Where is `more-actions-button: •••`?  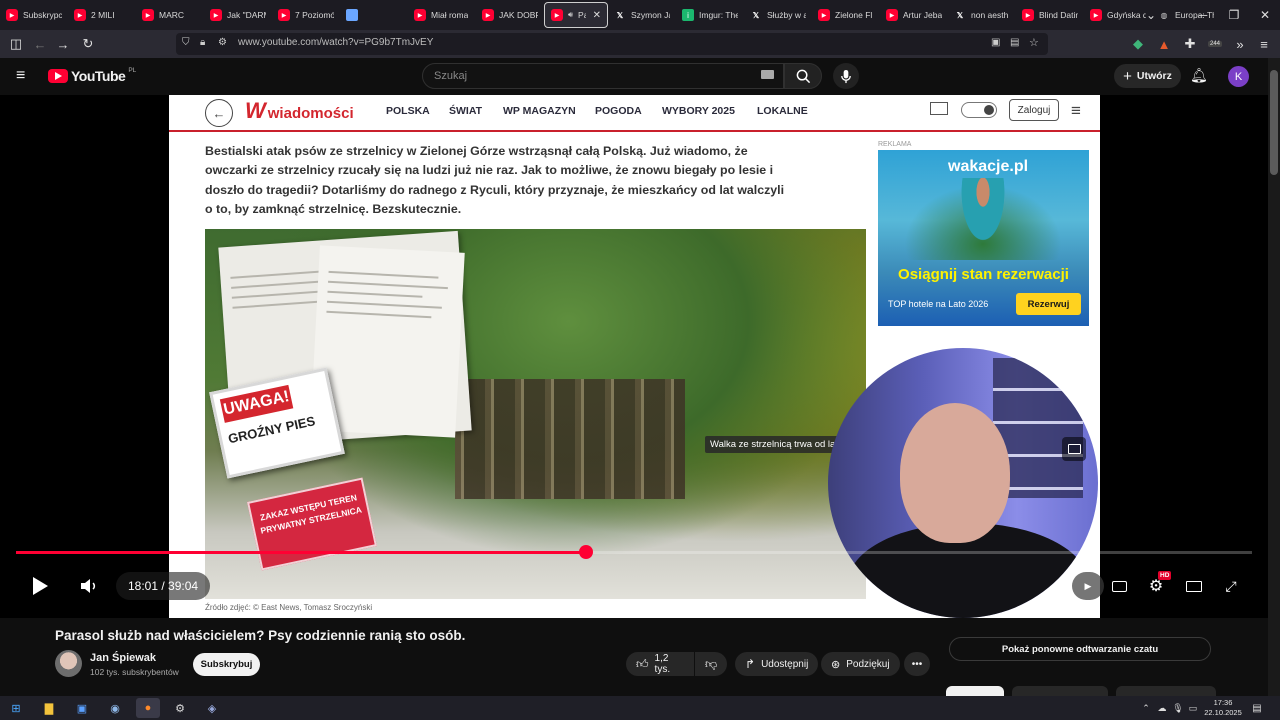 more-actions-button: ••• is located at coordinates (917, 664).